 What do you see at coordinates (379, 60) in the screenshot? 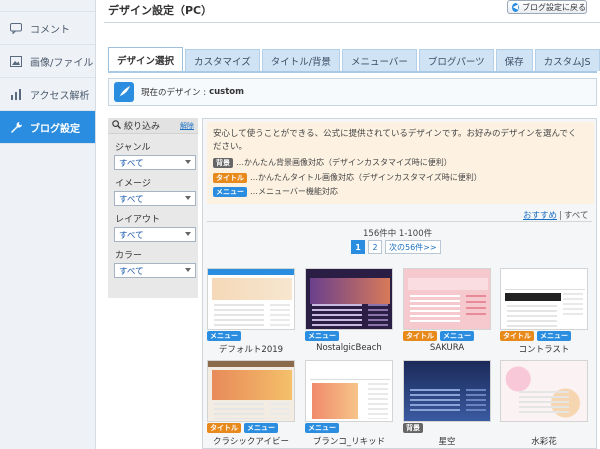
I see `tab-menubar: メニューバー` at bounding box center [379, 60].